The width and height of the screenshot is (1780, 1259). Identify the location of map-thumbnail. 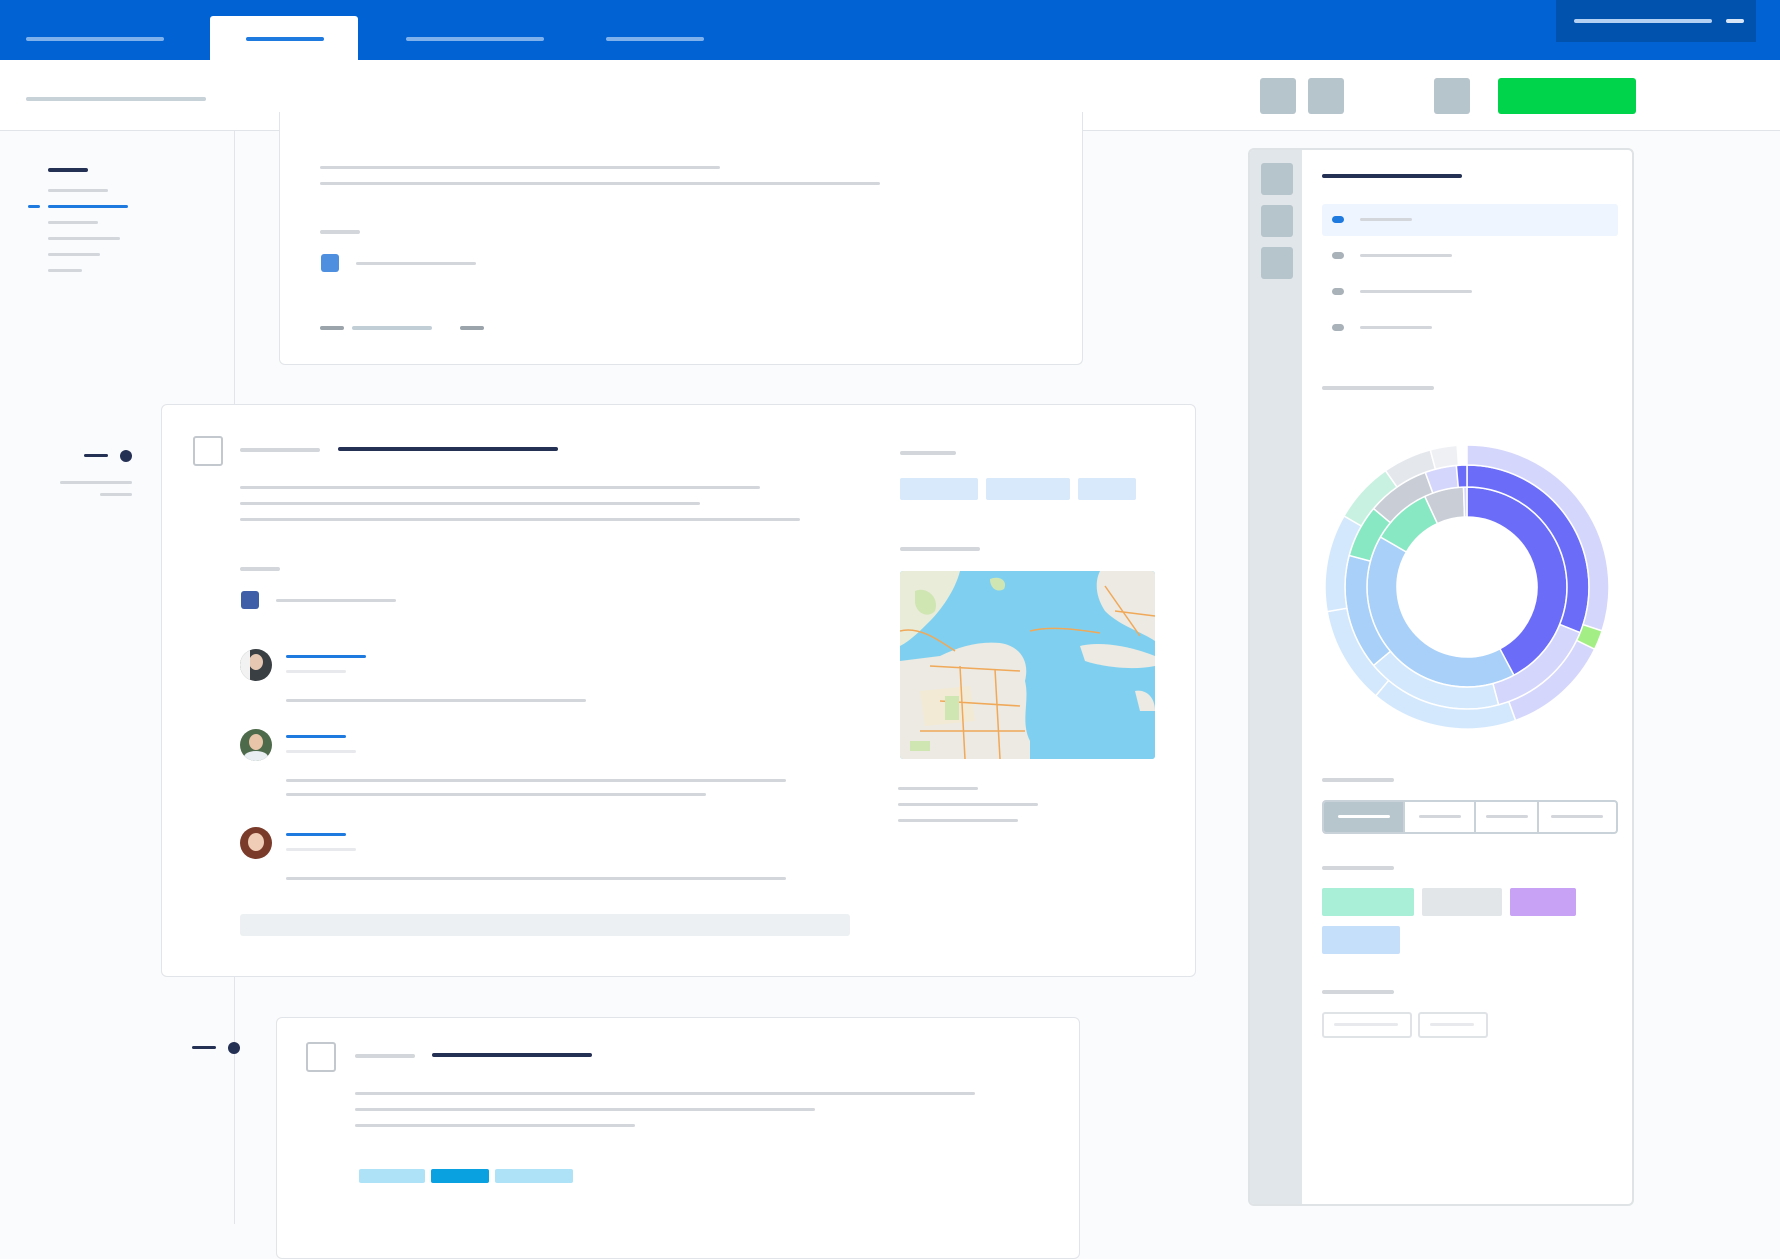
(1027, 665).